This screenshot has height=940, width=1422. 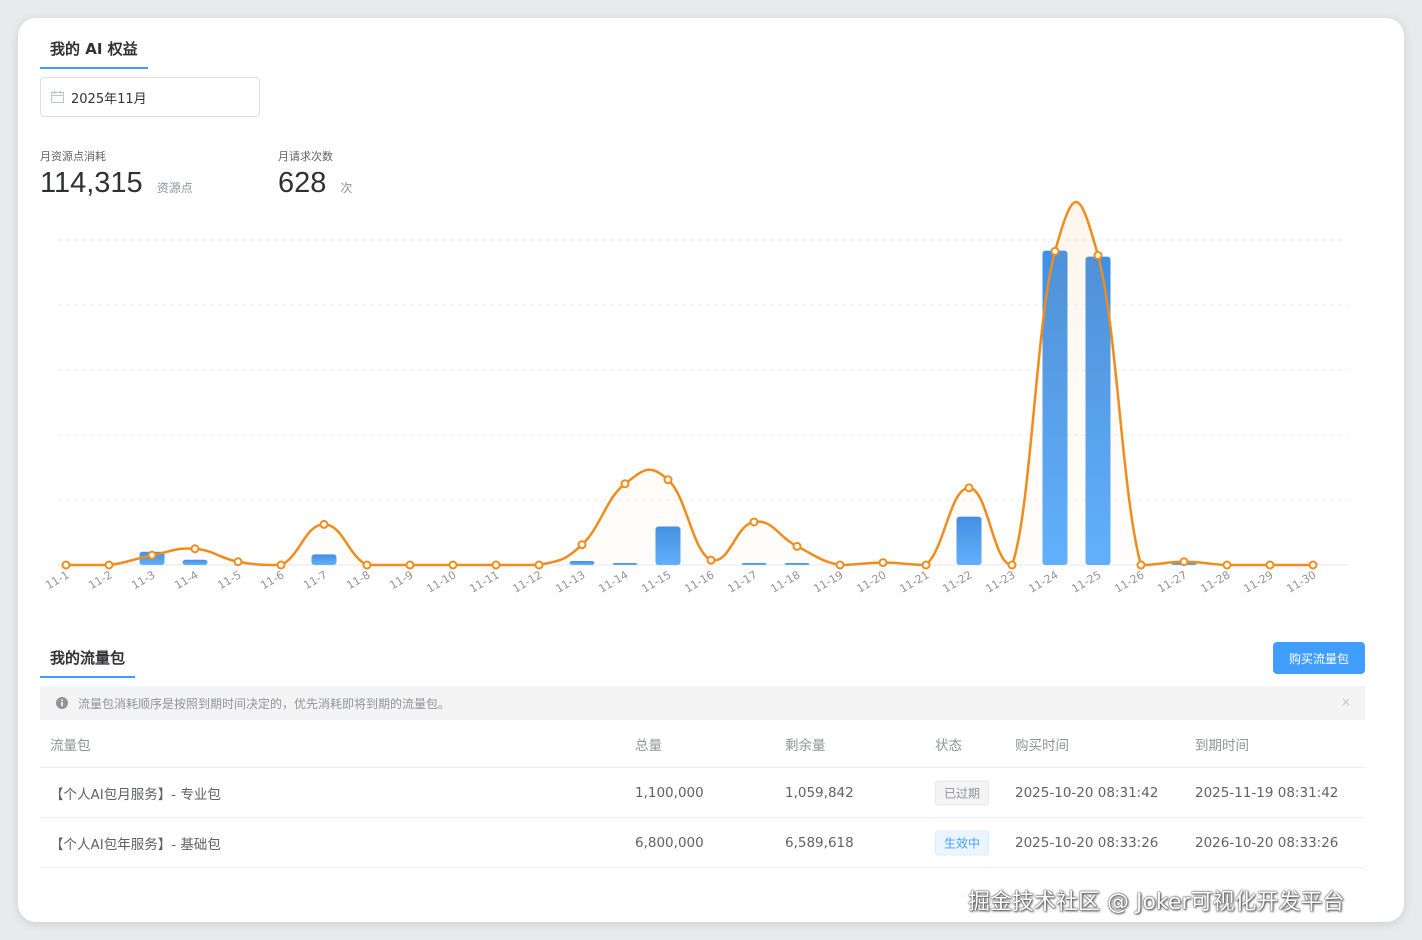 What do you see at coordinates (62, 703) in the screenshot?
I see `info-icon` at bounding box center [62, 703].